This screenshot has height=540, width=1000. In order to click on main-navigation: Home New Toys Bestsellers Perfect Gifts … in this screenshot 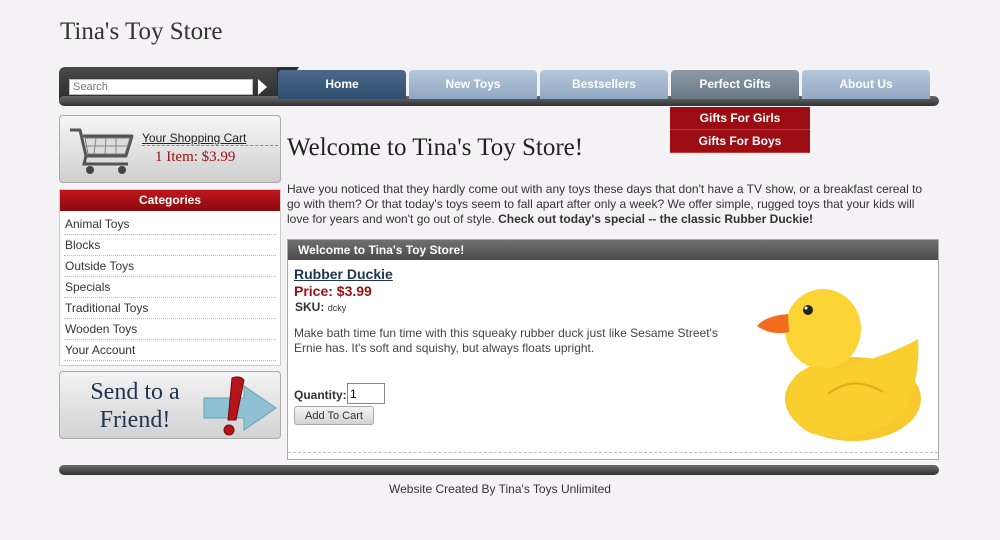, I will do `click(499, 87)`.